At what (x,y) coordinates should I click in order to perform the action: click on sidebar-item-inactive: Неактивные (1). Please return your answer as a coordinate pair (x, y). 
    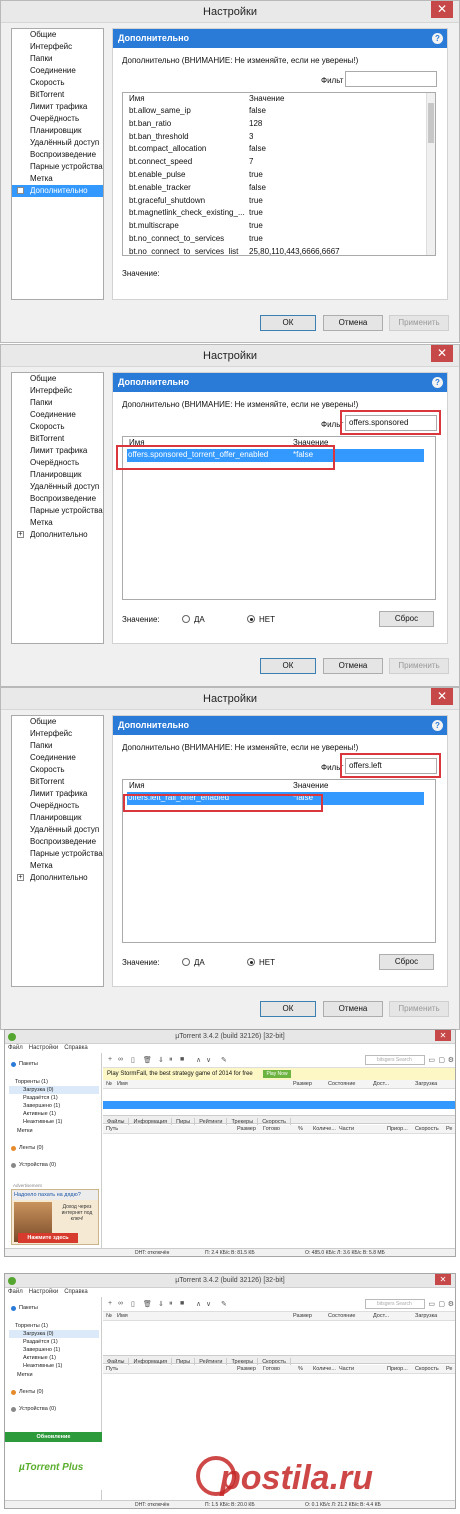
    Looking at the image, I should click on (42, 1366).